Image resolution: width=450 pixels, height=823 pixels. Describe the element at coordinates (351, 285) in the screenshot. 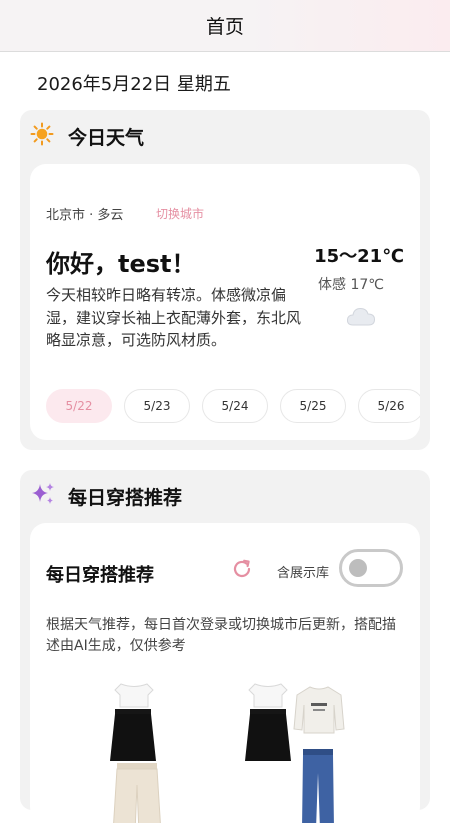

I see `feels-like-temperature: 体感 17℃` at that location.